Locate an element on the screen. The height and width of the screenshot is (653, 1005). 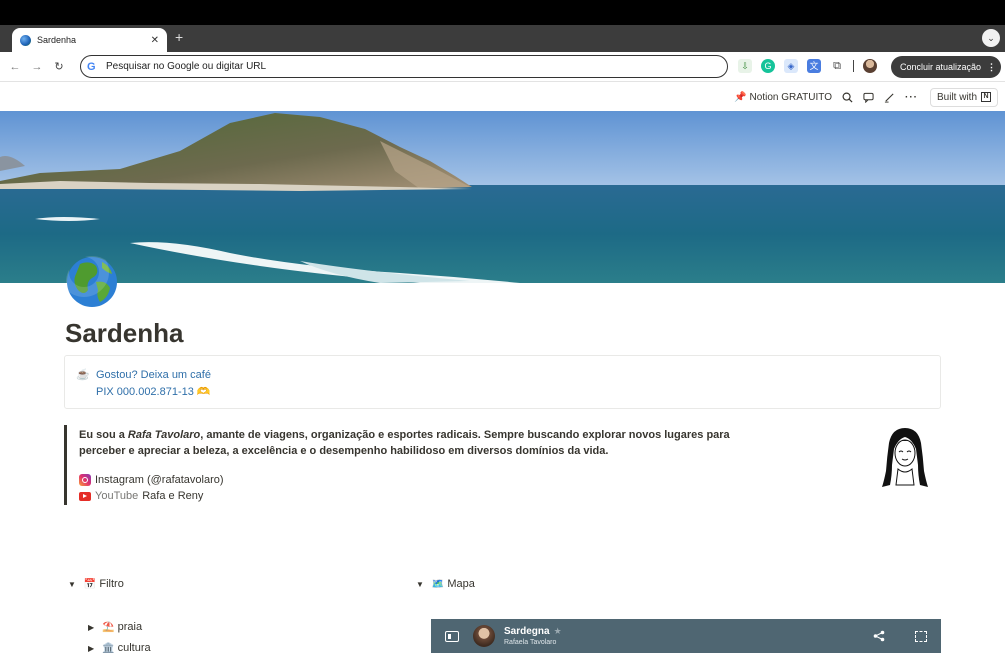
page-title: Sardenha is located at coordinates (124, 333).